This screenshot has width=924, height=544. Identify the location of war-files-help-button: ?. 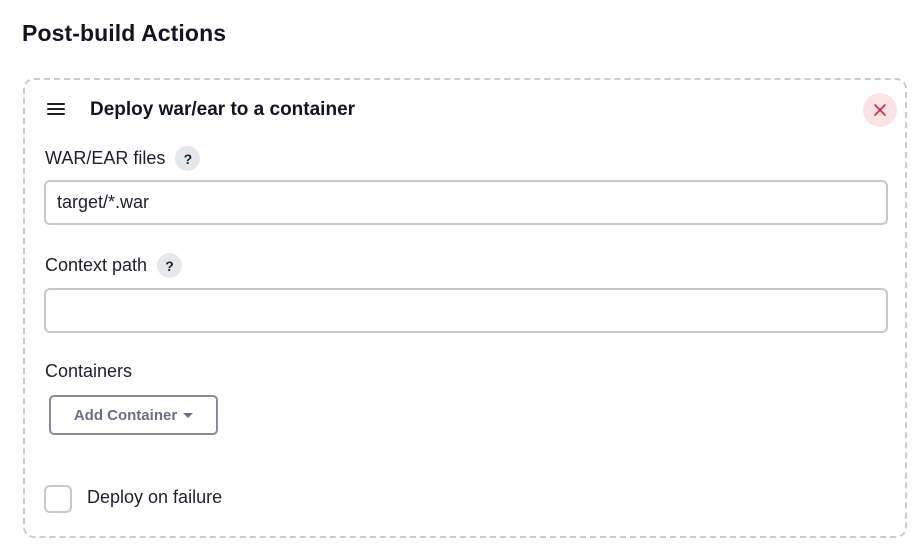
(188, 158).